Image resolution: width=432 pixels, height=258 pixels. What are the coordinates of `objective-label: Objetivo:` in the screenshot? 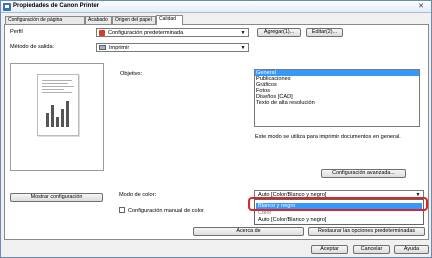 It's located at (131, 74).